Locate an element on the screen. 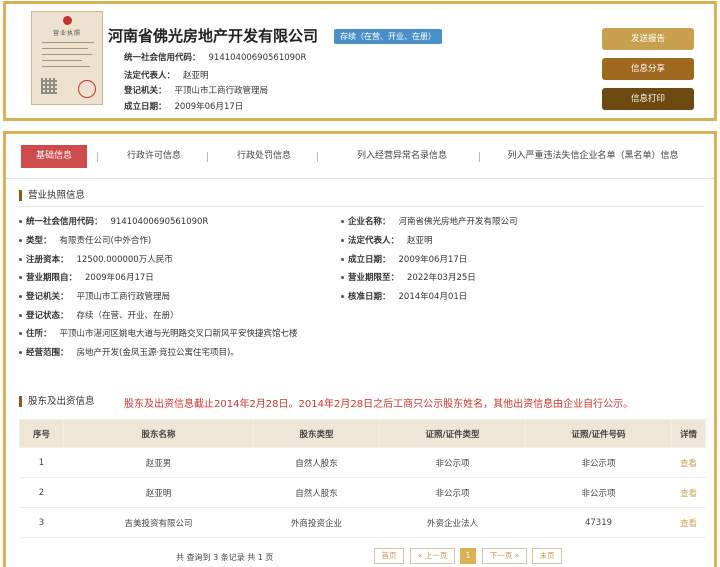 Image resolution: width=720 pixels, height=567 pixels. next-page-button: 下一页 » is located at coordinates (504, 556).